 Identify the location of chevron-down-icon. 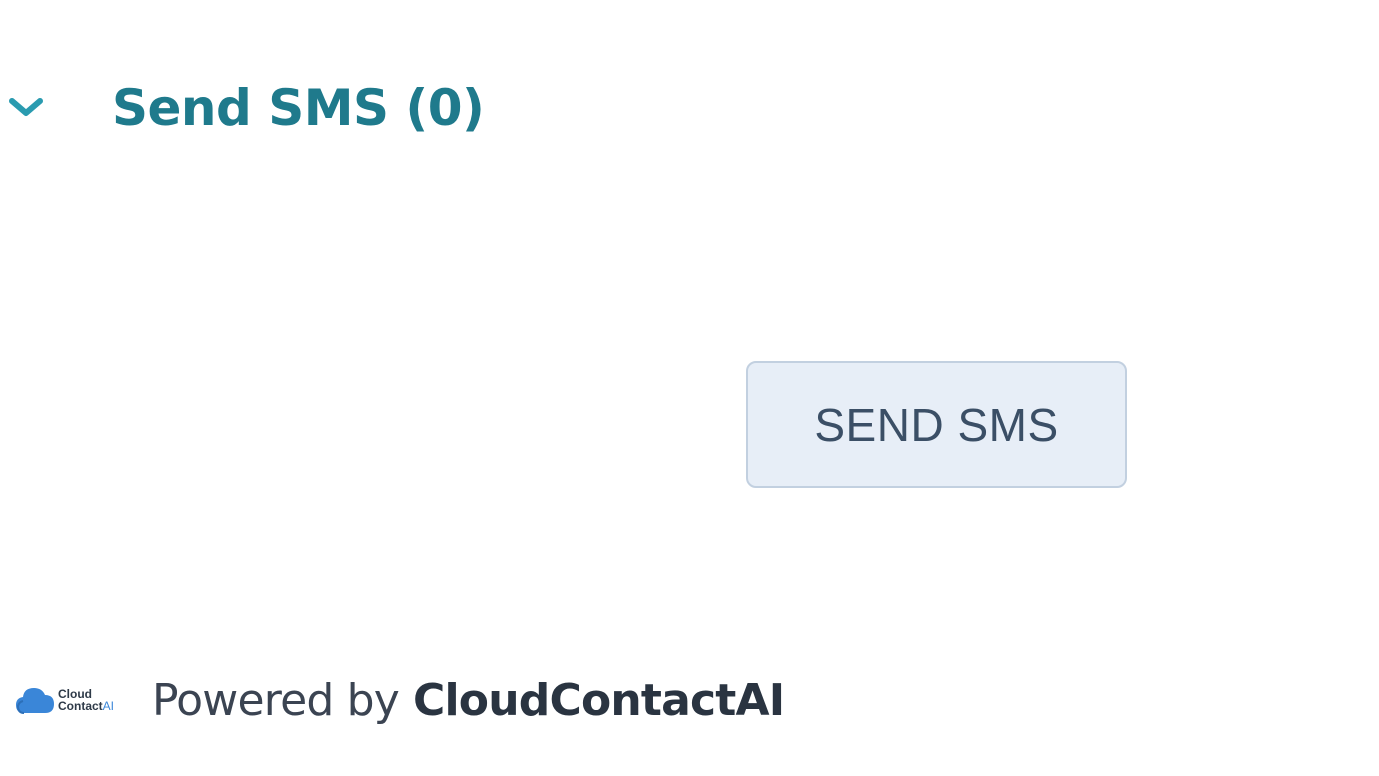
(26, 107).